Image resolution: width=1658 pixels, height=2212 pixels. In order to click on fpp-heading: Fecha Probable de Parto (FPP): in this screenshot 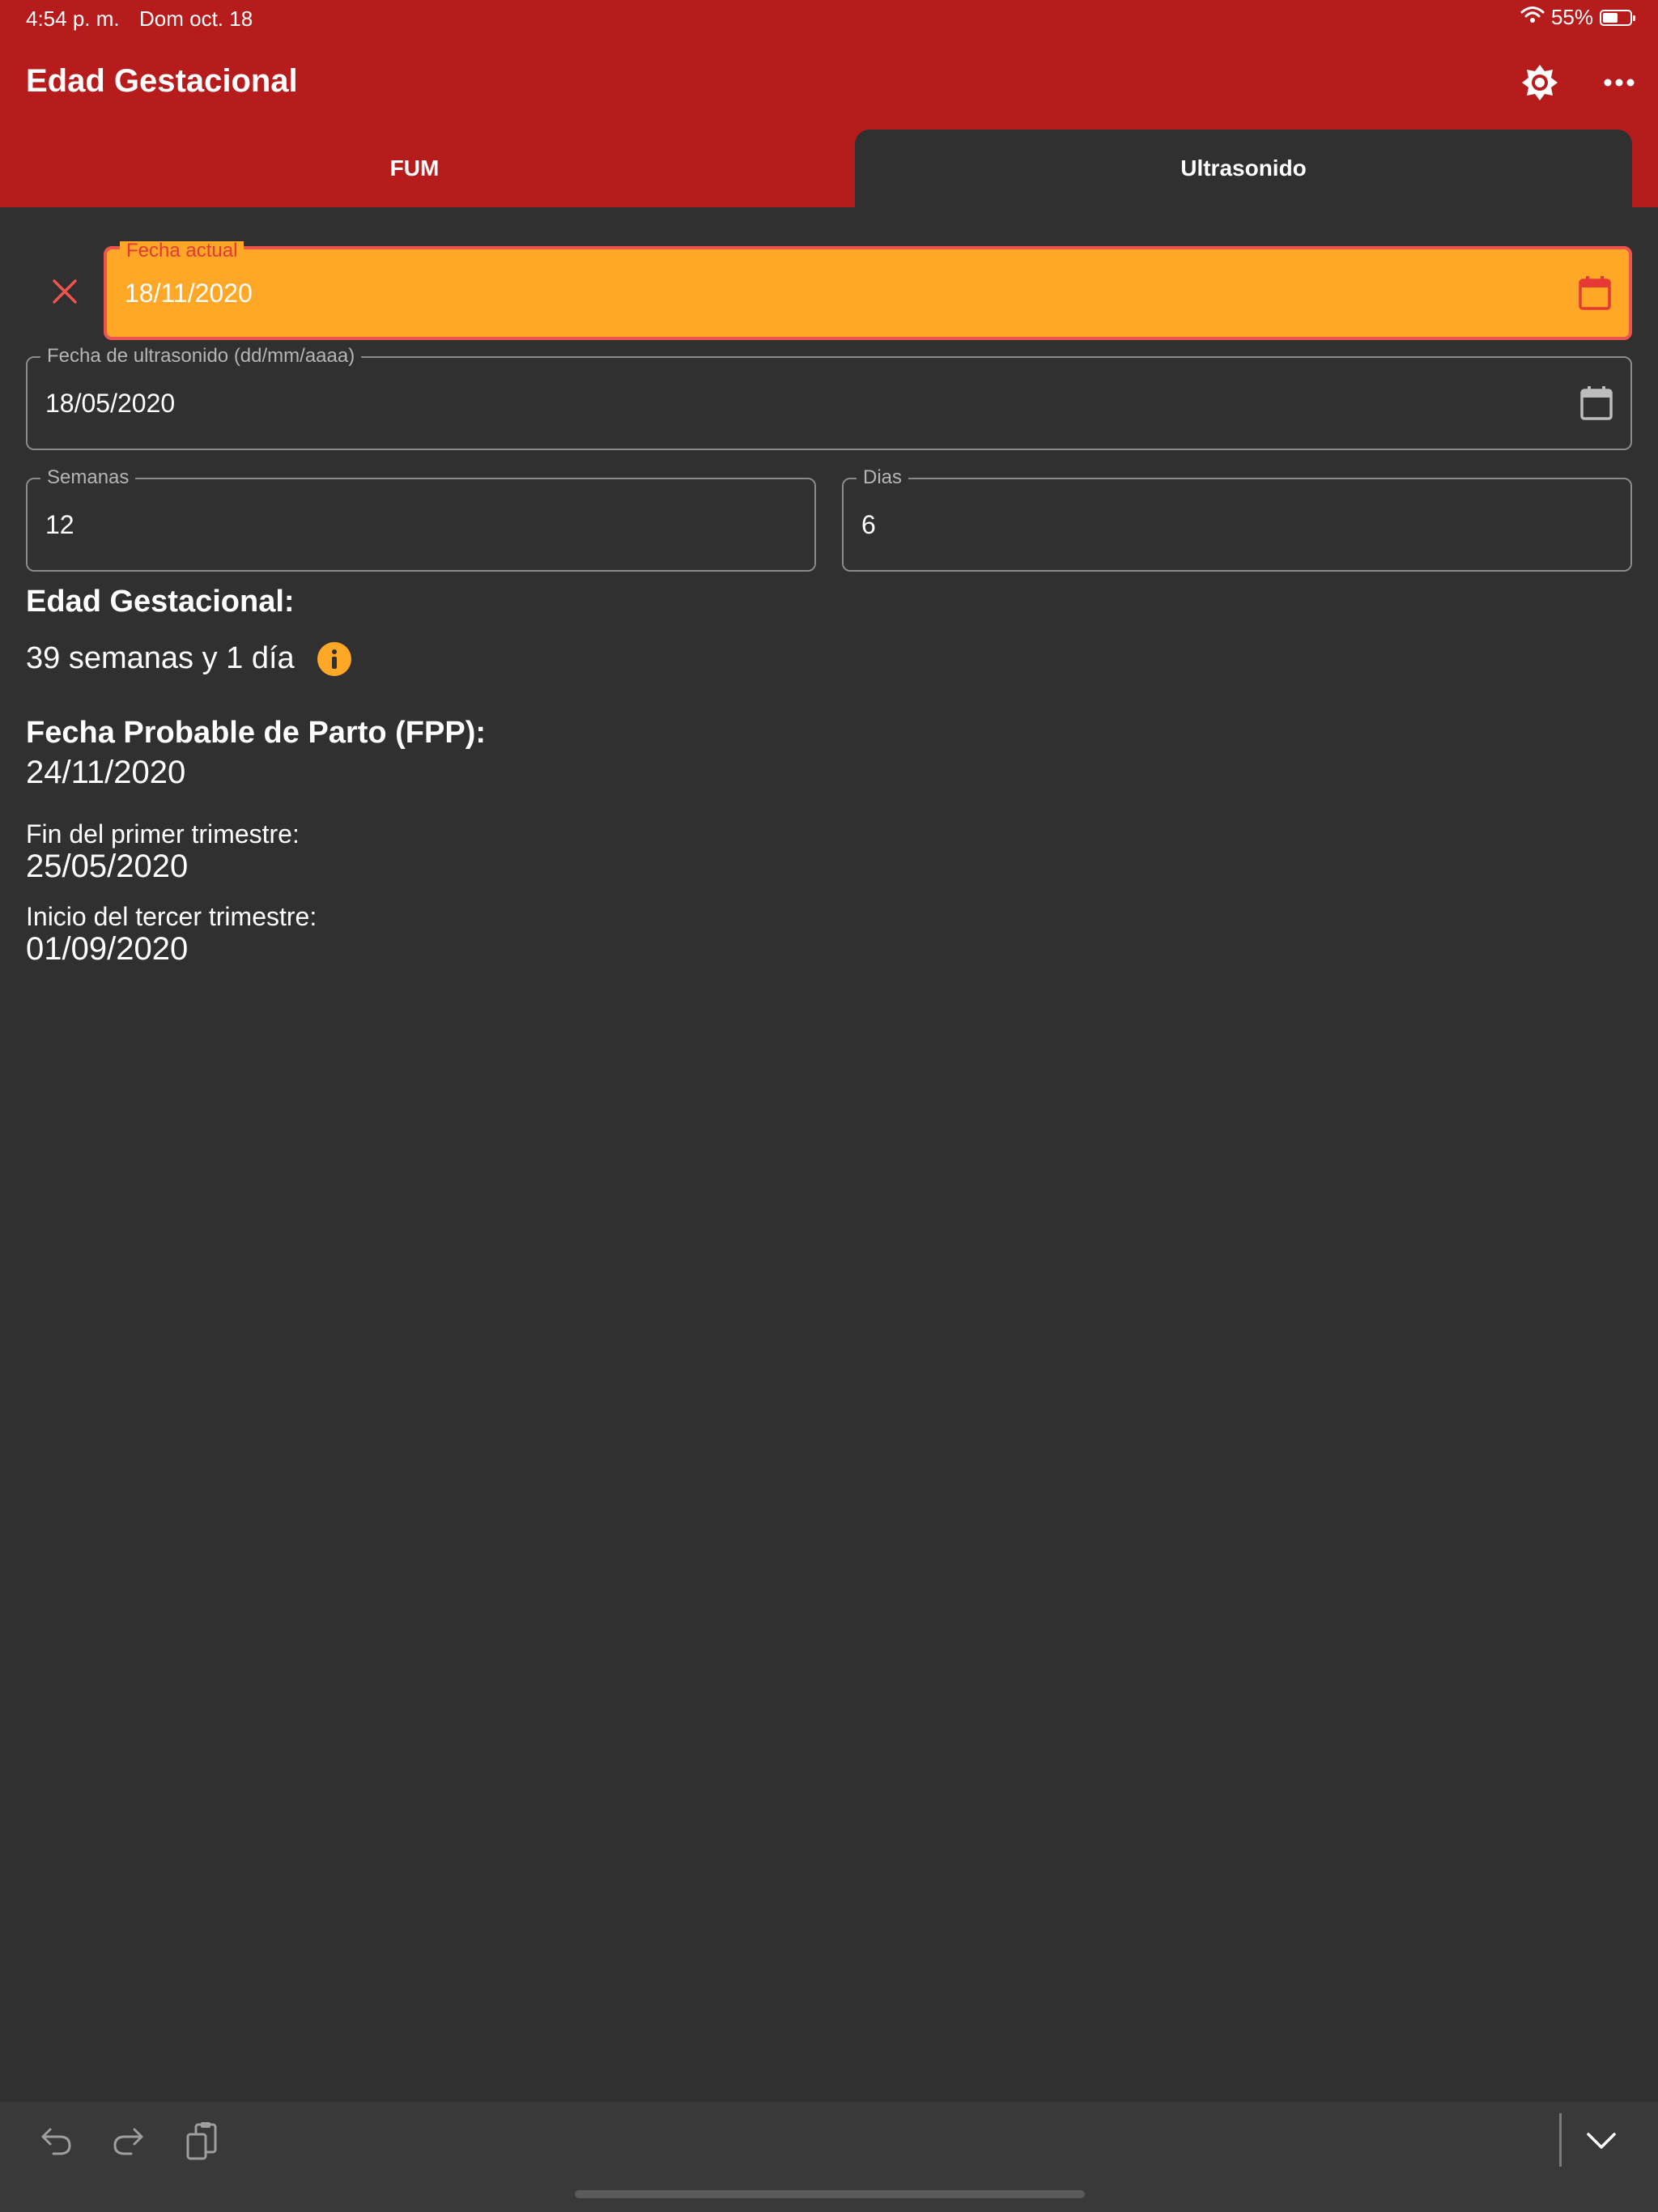, I will do `click(256, 733)`.